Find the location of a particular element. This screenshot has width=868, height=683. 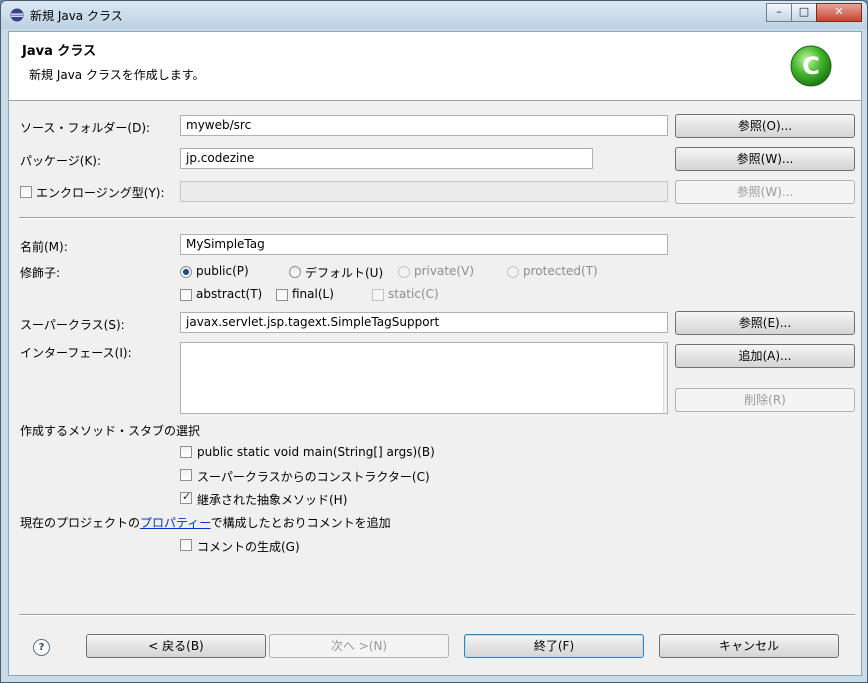

constructors-checkbox is located at coordinates (186, 475).